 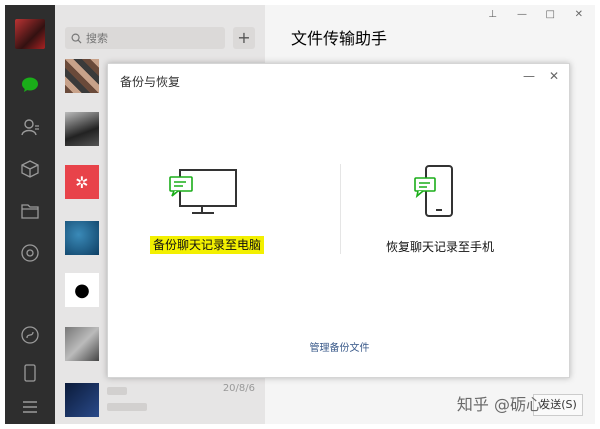 I want to click on nav-sidebar, so click(x=30, y=214).